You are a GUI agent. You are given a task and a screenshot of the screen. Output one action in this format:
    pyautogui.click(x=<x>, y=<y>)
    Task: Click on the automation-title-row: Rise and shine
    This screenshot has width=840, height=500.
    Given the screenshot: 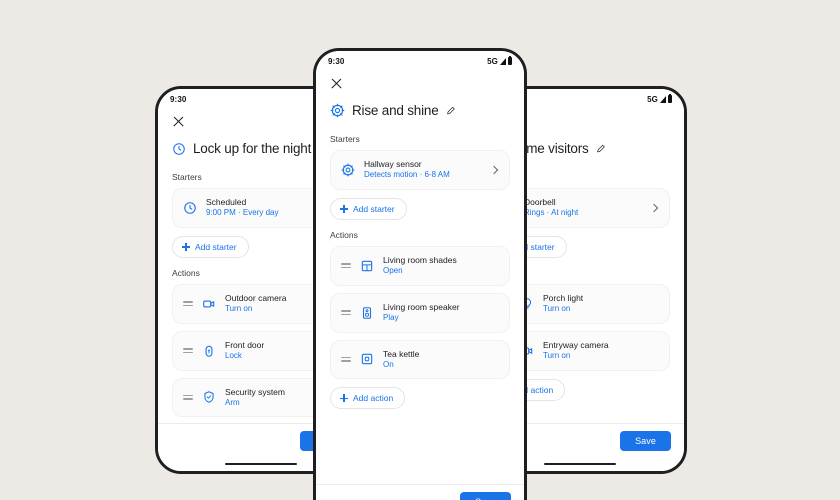 What is the action you would take?
    pyautogui.click(x=420, y=109)
    